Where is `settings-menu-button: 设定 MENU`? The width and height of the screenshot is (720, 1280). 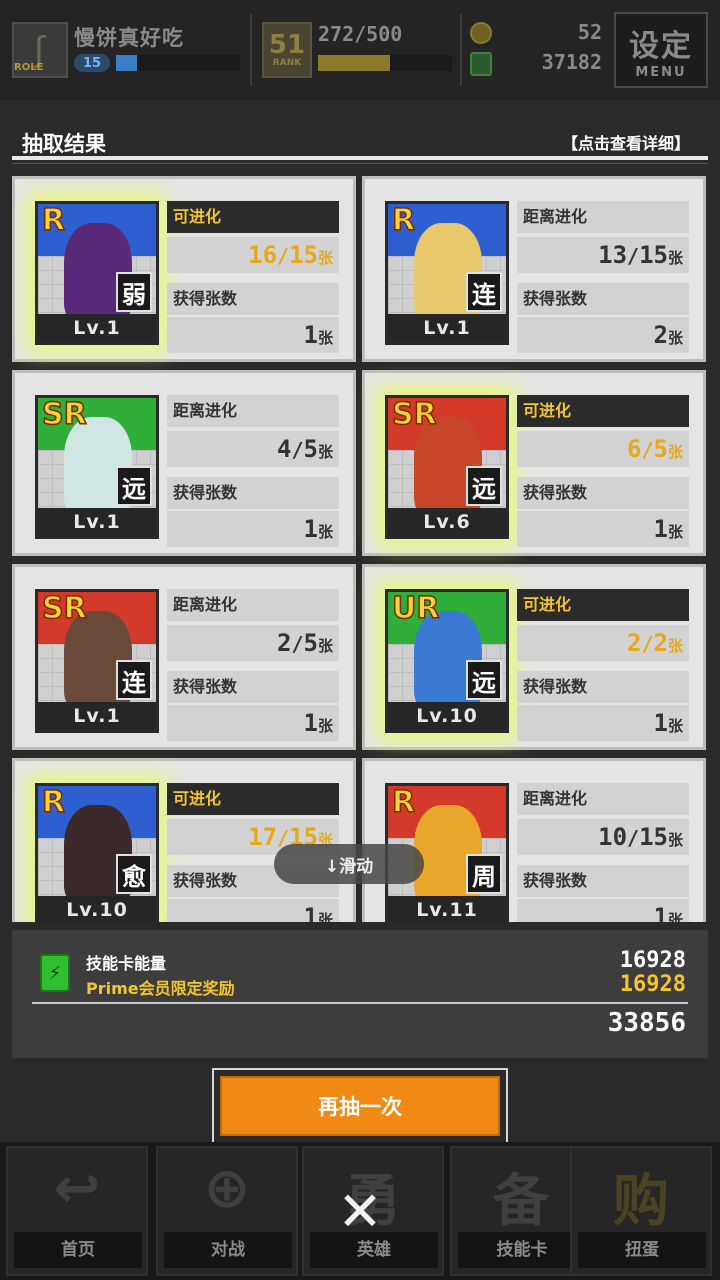 settings-menu-button: 设定 MENU is located at coordinates (661, 50).